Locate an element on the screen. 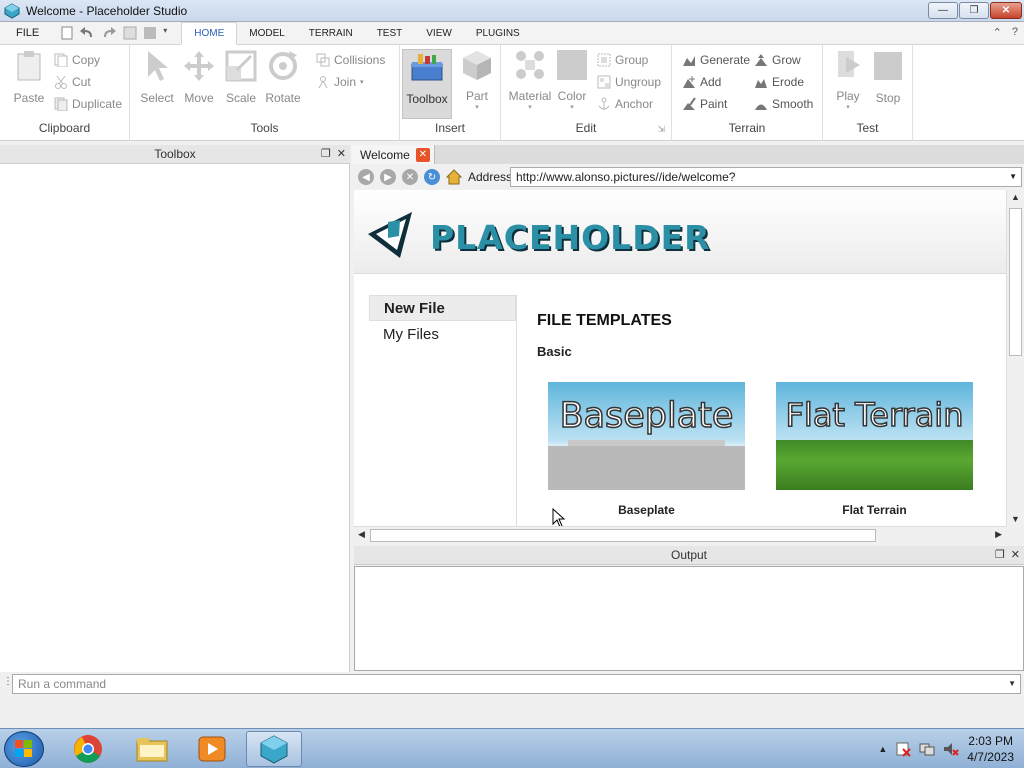 This screenshot has width=1024, height=768. rotate-label: Rotate is located at coordinates (283, 98).